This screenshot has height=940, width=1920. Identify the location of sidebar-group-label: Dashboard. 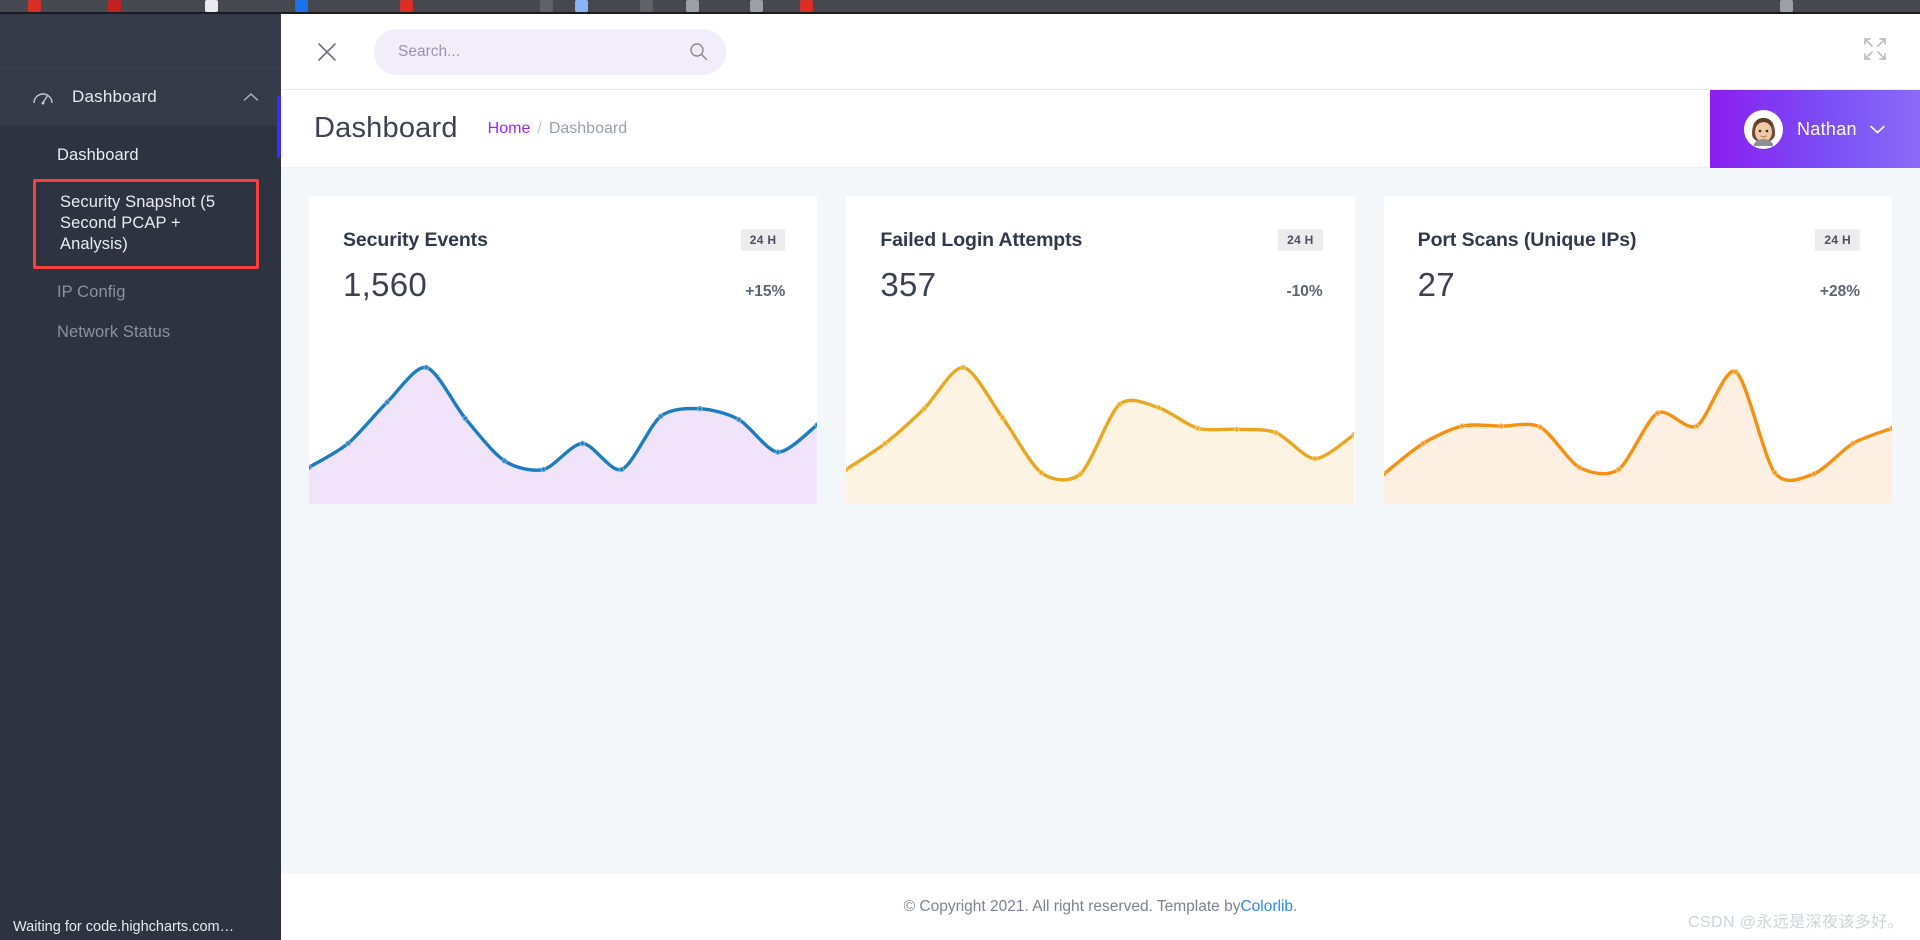
(114, 96).